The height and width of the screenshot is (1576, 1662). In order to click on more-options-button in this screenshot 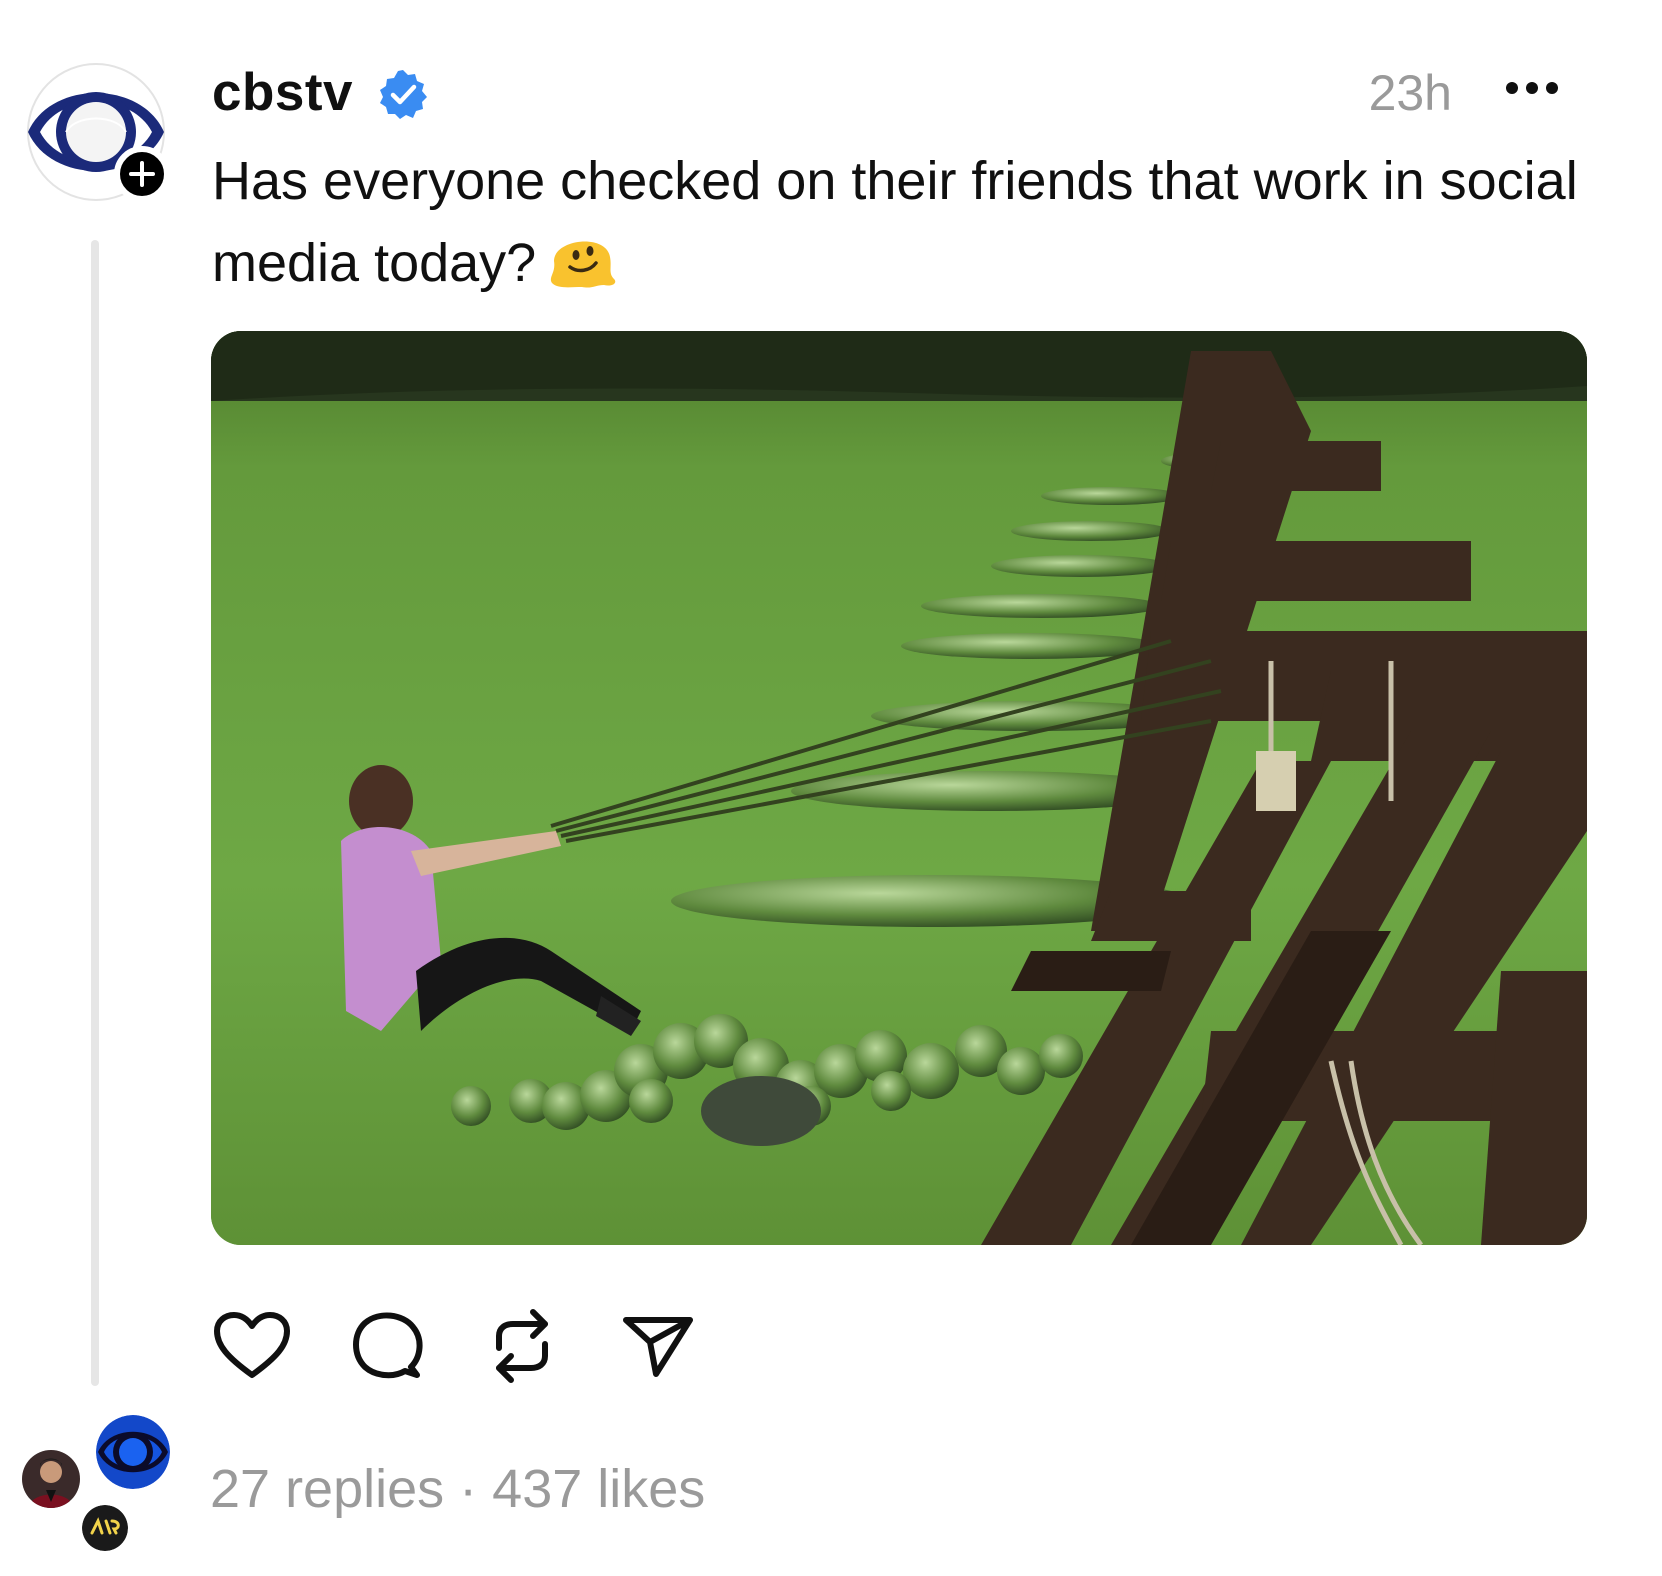, I will do `click(1532, 88)`.